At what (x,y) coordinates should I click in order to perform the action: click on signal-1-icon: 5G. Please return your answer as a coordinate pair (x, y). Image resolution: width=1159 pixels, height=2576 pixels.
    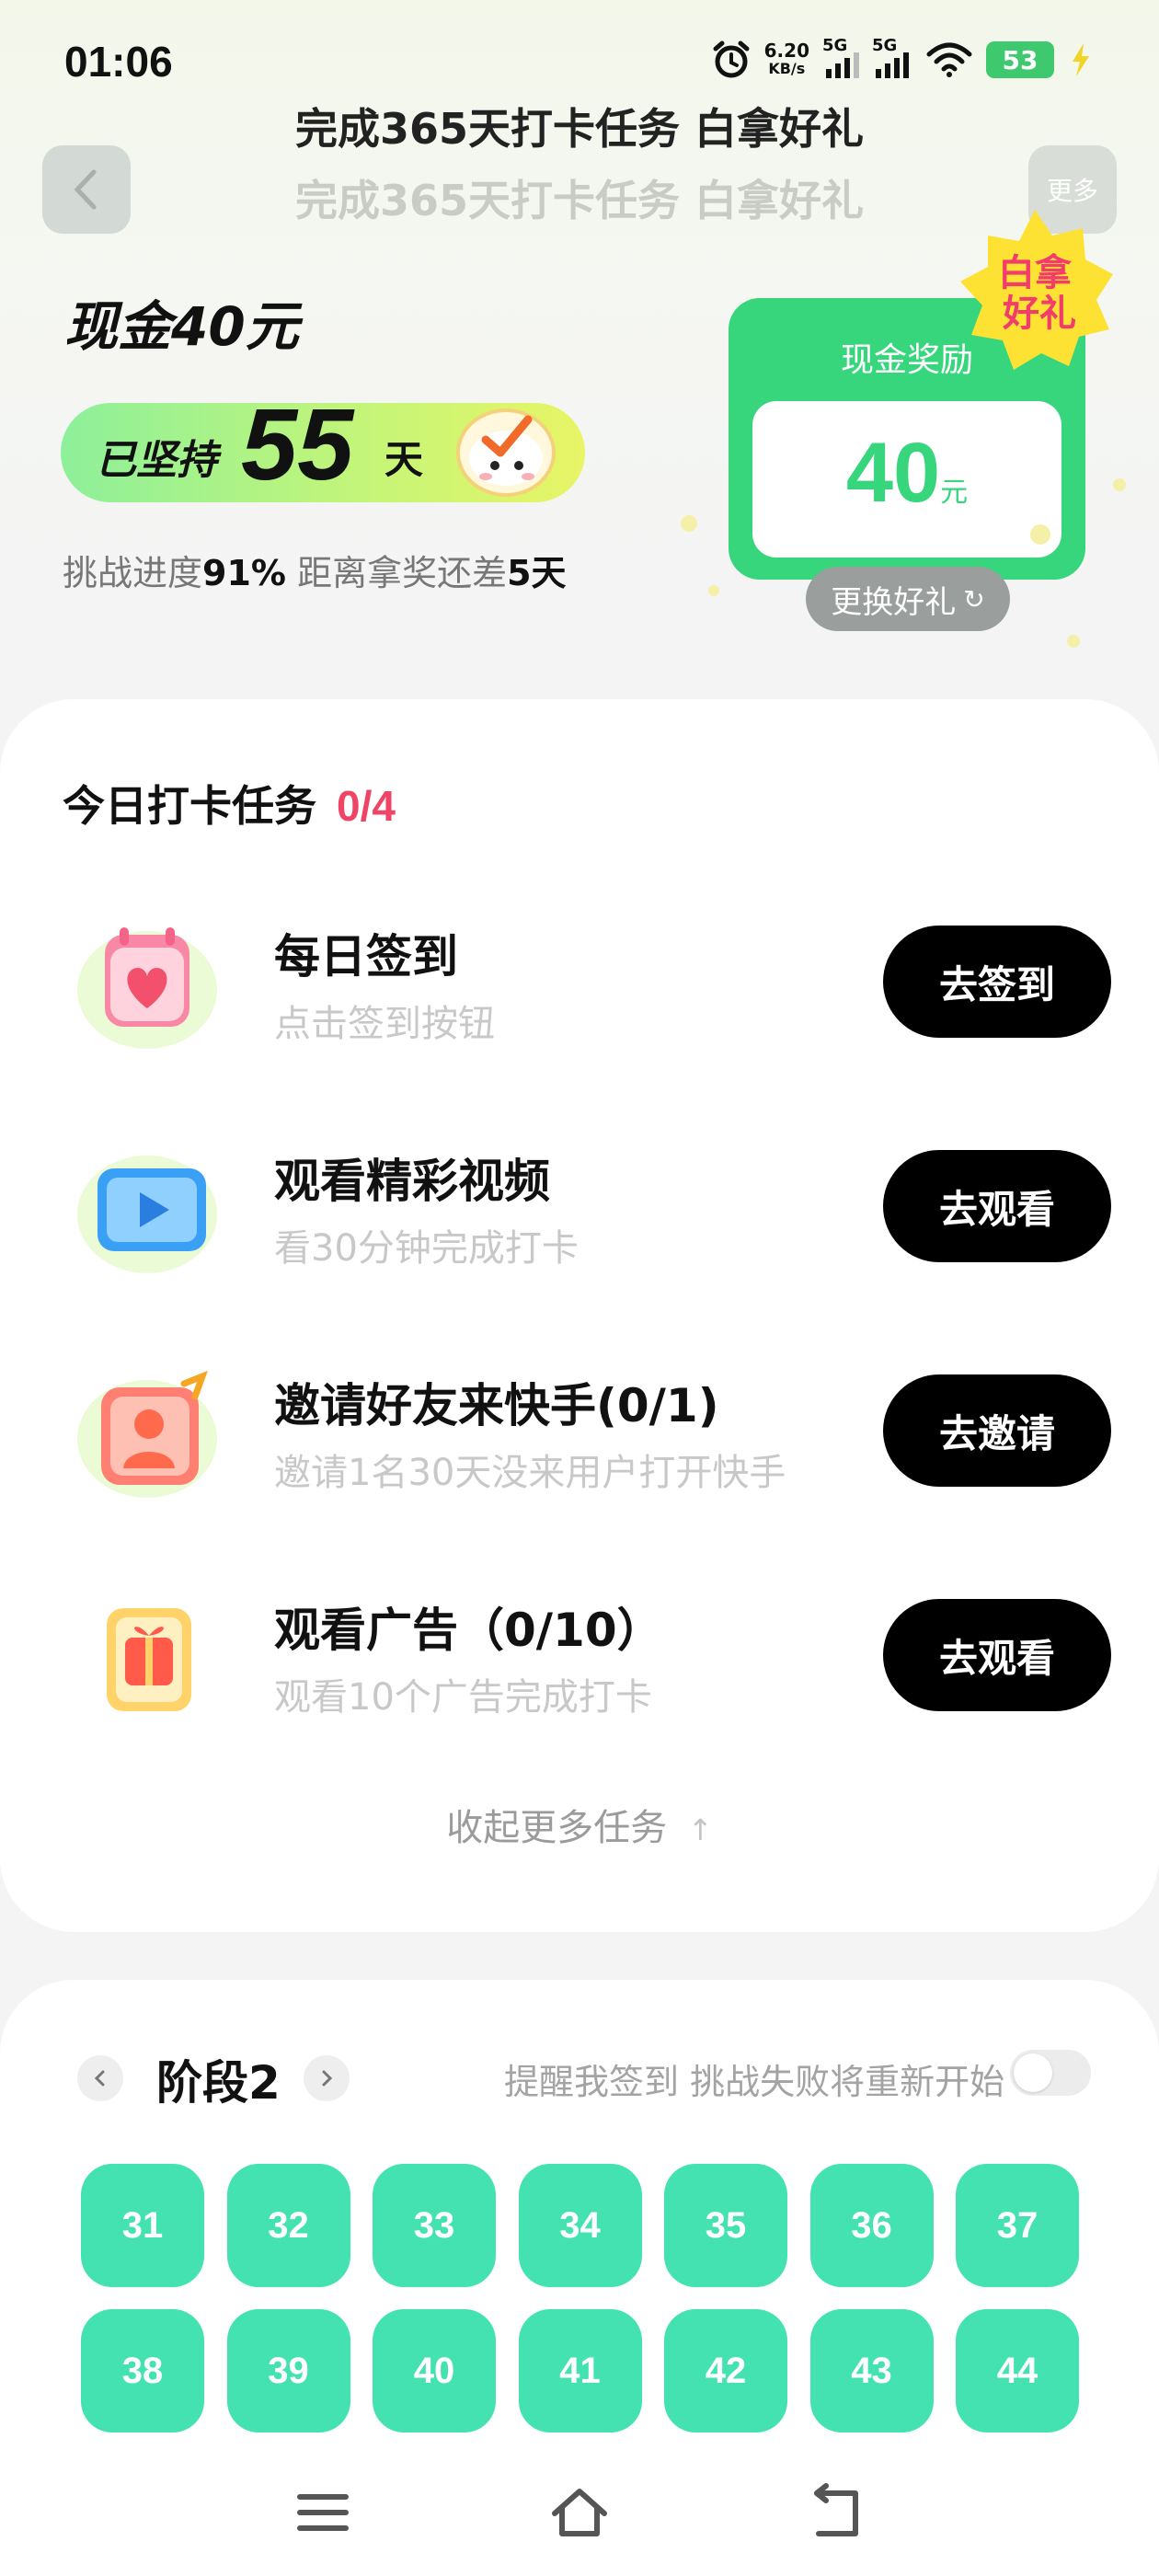
    Looking at the image, I should click on (840, 57).